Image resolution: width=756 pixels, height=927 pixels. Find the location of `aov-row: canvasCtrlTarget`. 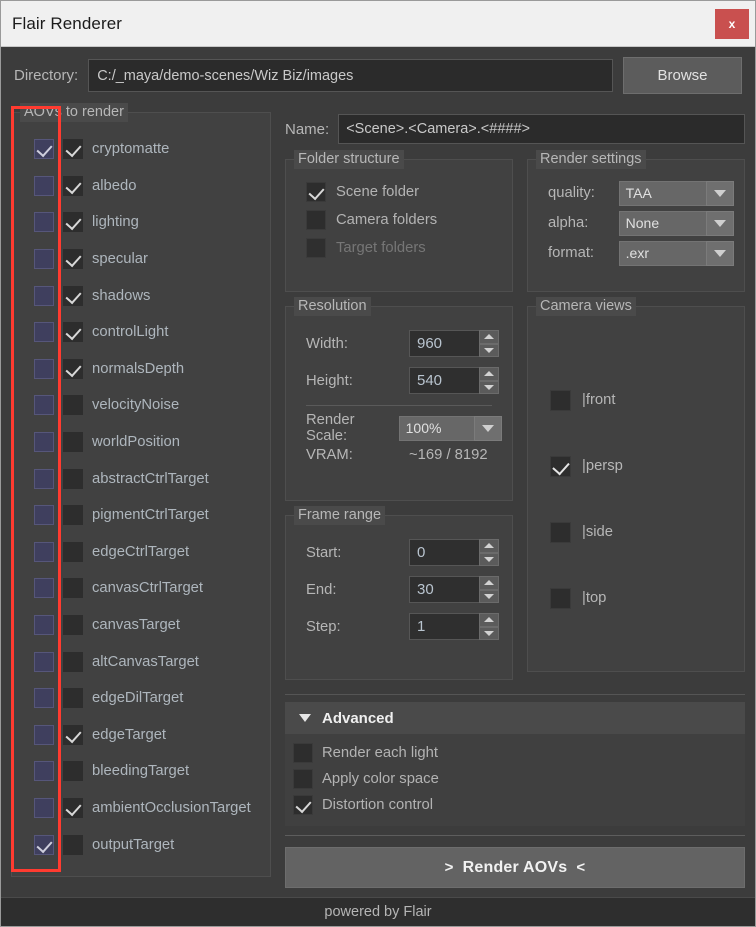

aov-row: canvasCtrlTarget is located at coordinates (141, 588).